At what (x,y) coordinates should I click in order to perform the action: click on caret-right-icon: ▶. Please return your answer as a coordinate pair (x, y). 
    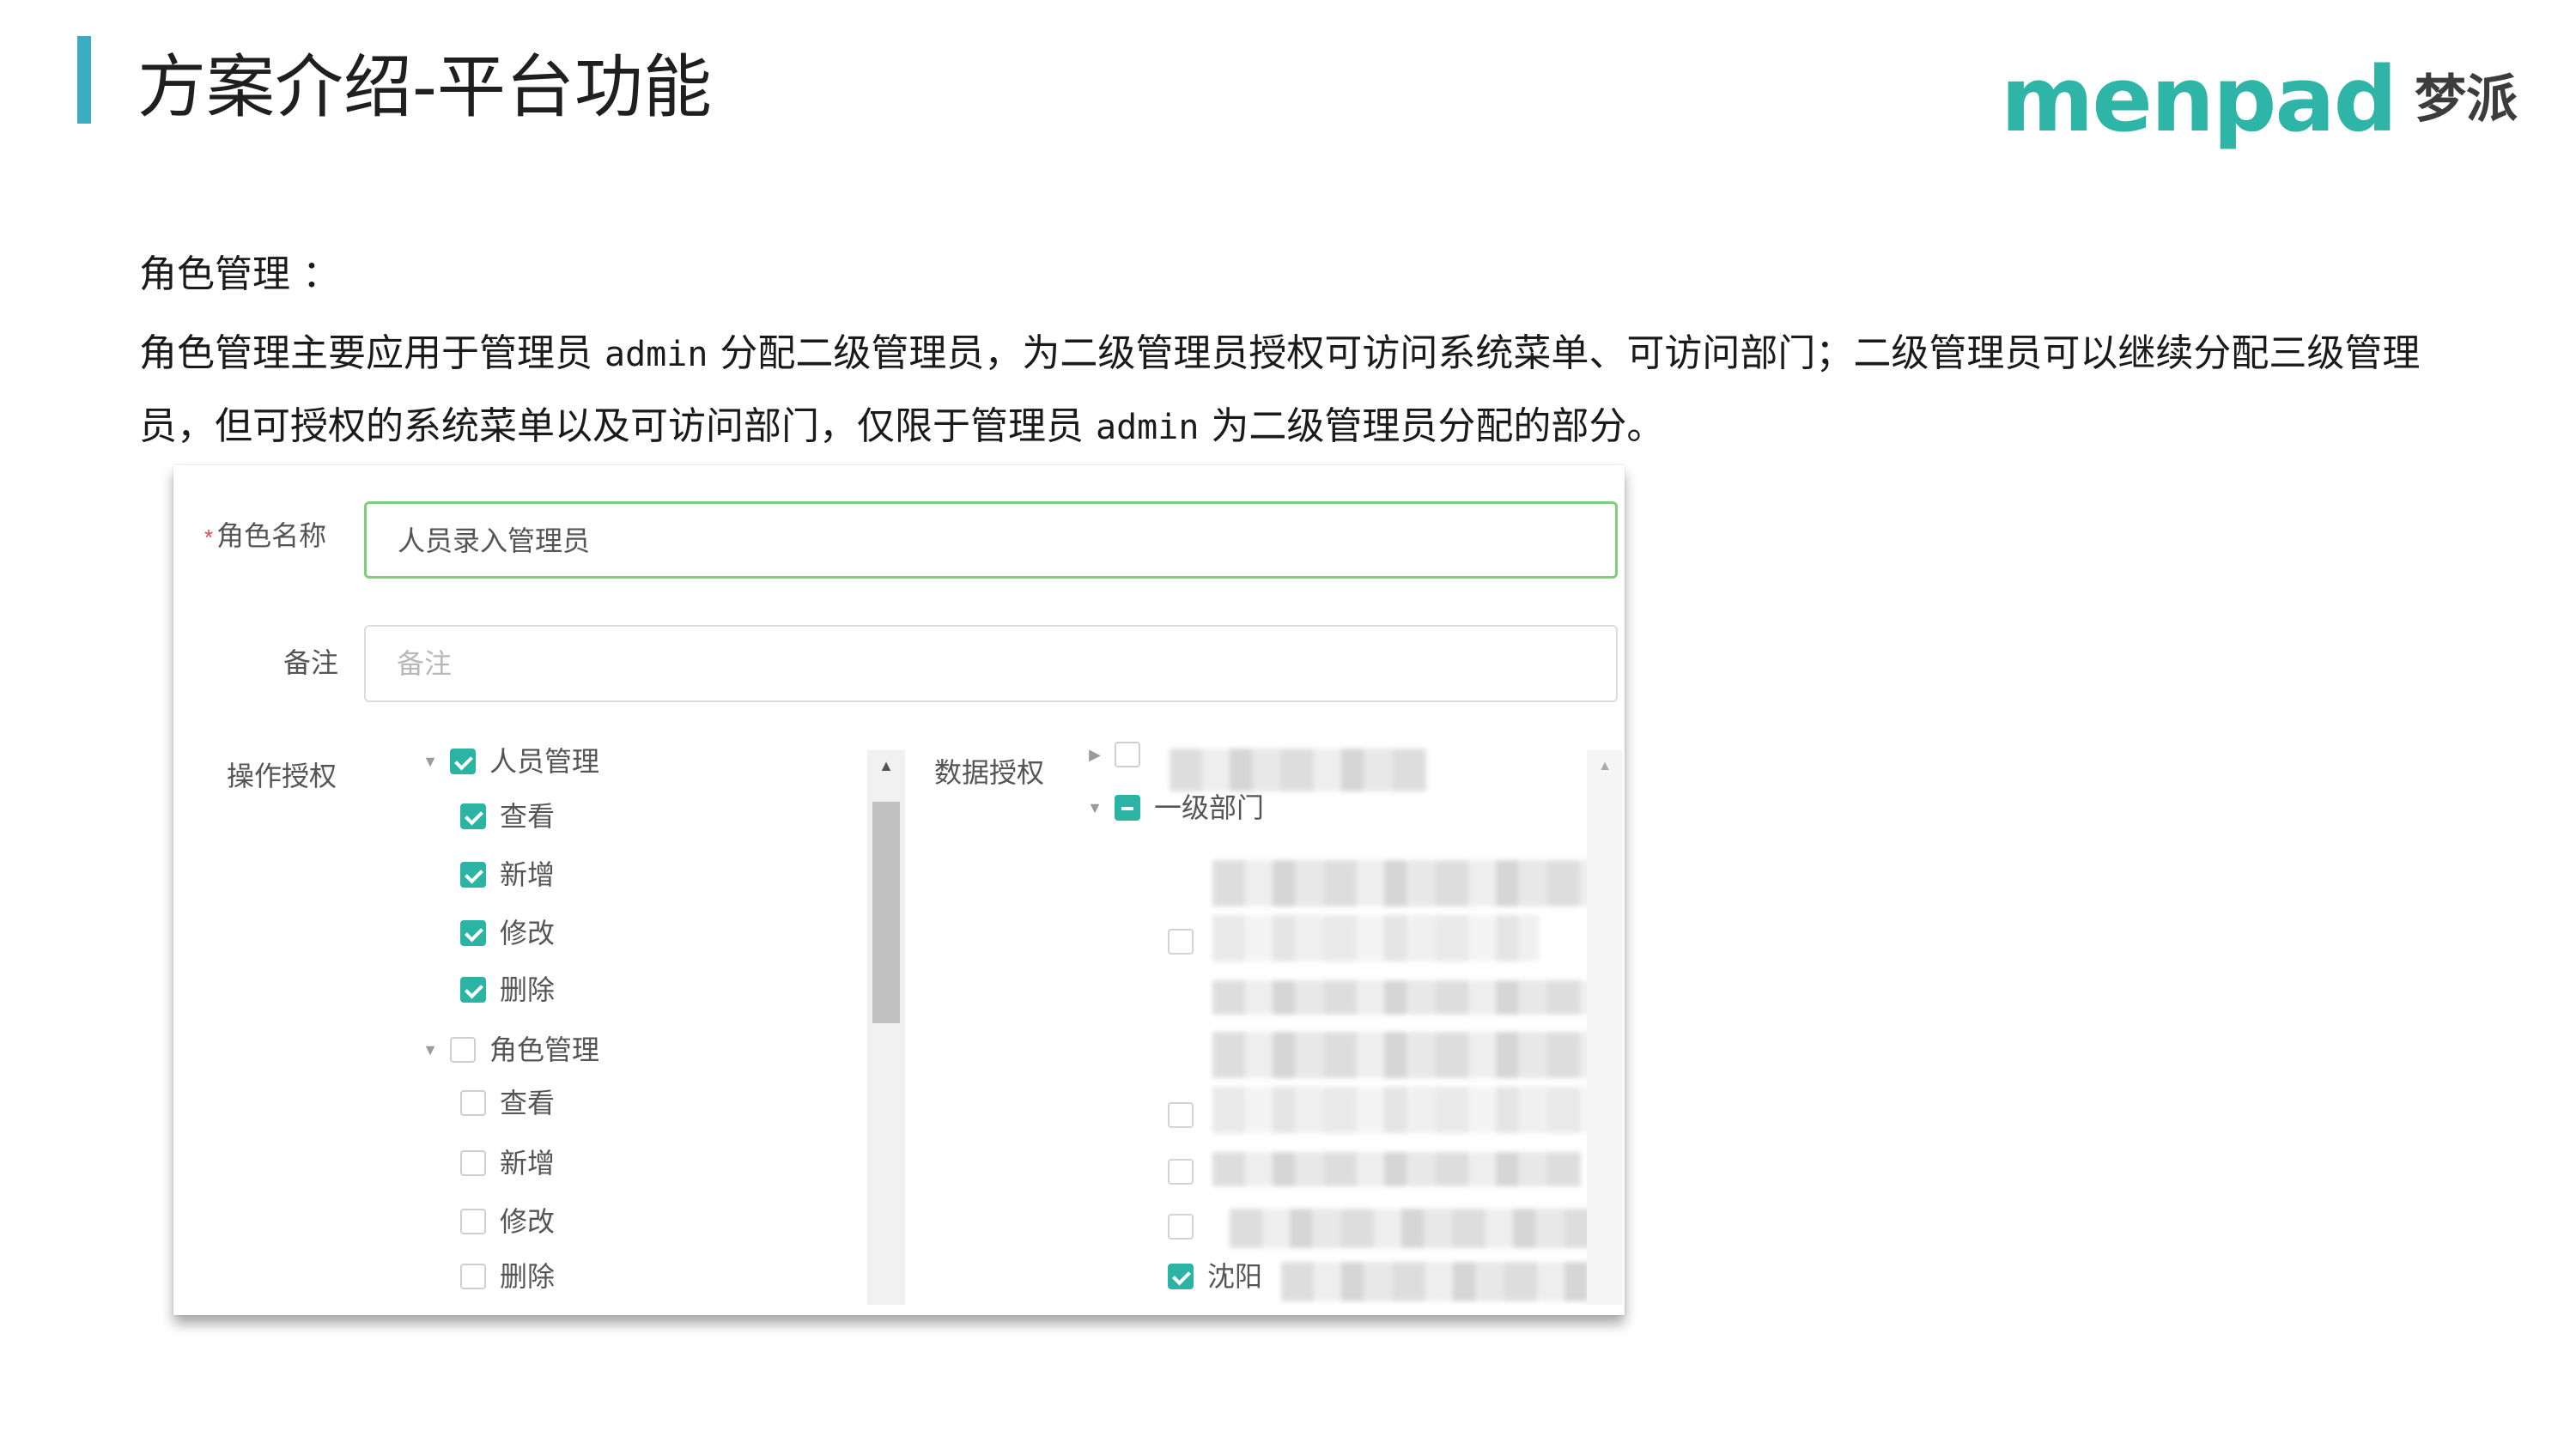
    Looking at the image, I should click on (1095, 755).